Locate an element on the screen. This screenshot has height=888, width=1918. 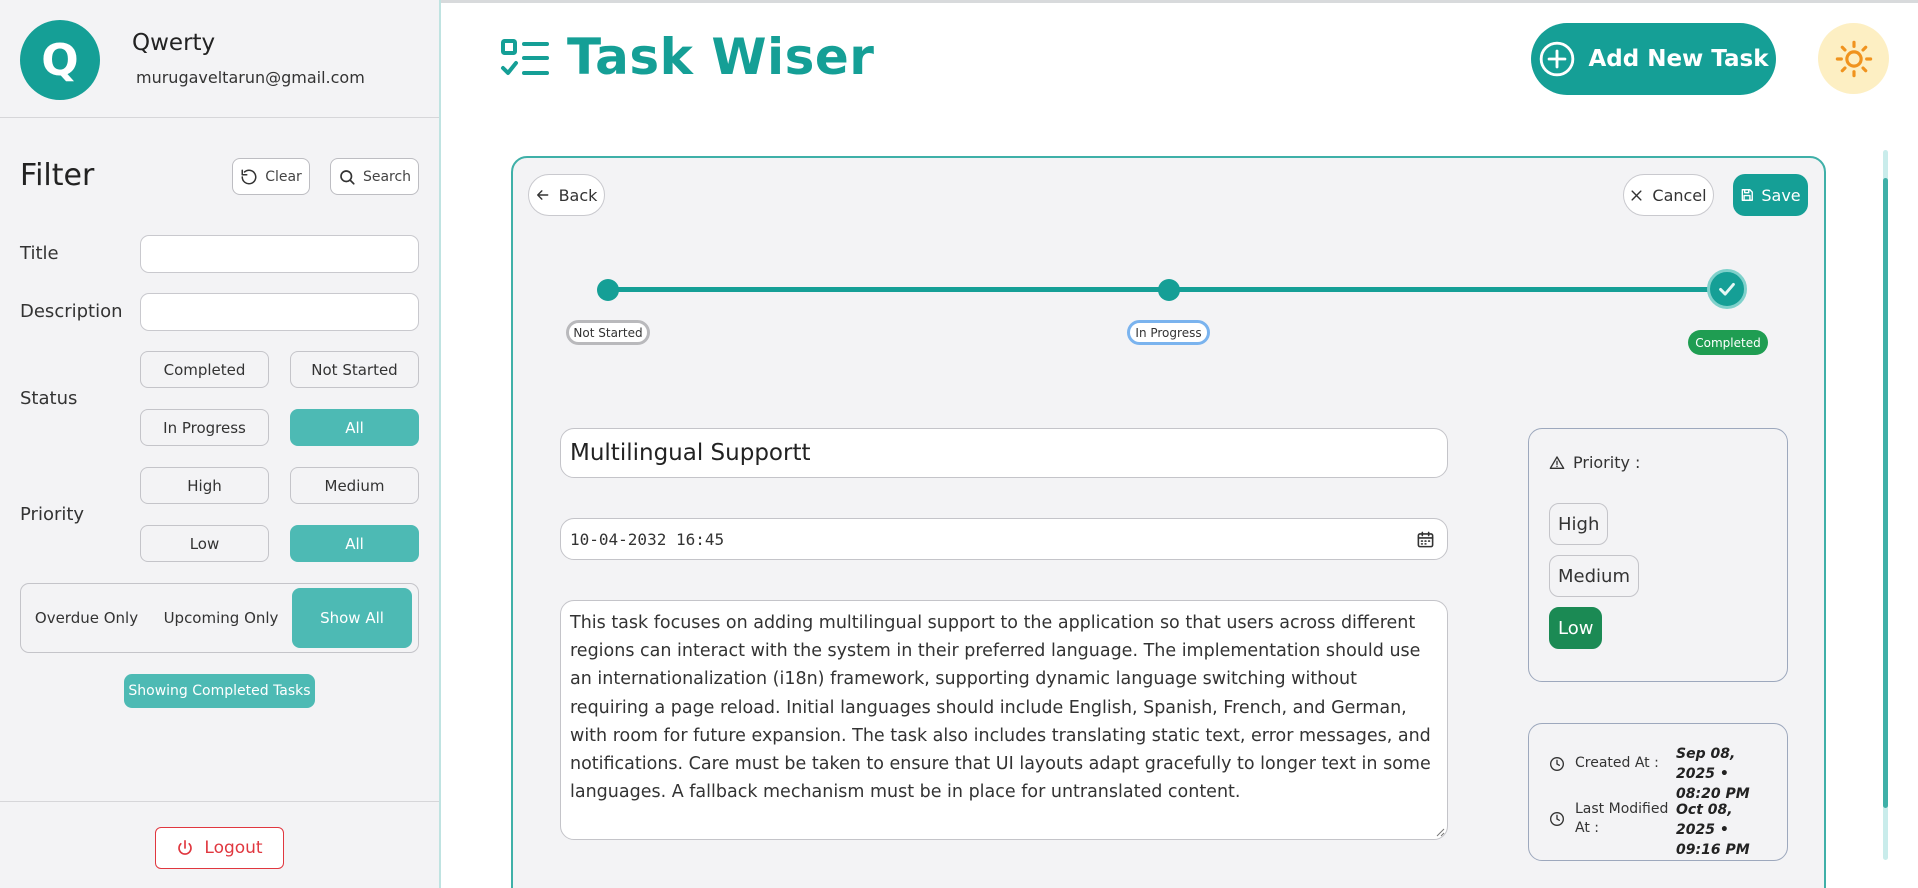
cancel-button: Cancel is located at coordinates (1668, 195).